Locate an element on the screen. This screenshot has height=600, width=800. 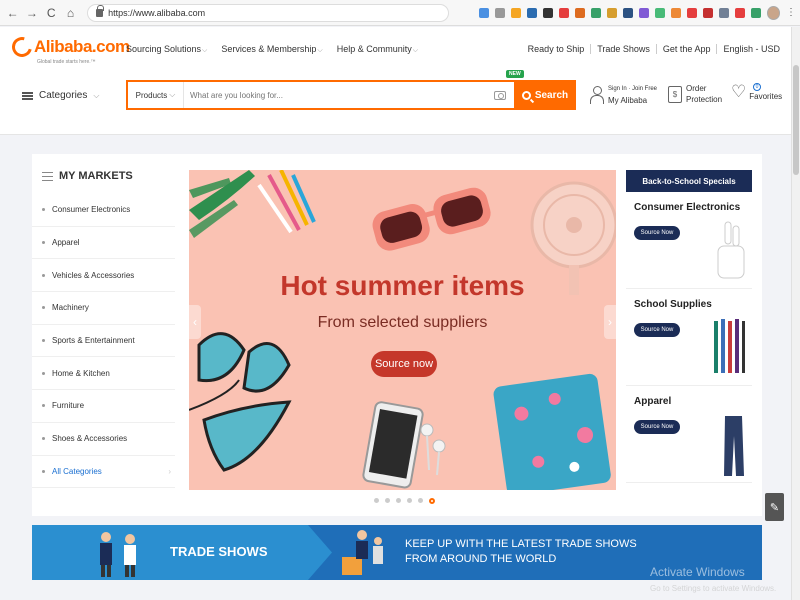
order-protection: $ Order Protection is located at coordinates (695, 94).